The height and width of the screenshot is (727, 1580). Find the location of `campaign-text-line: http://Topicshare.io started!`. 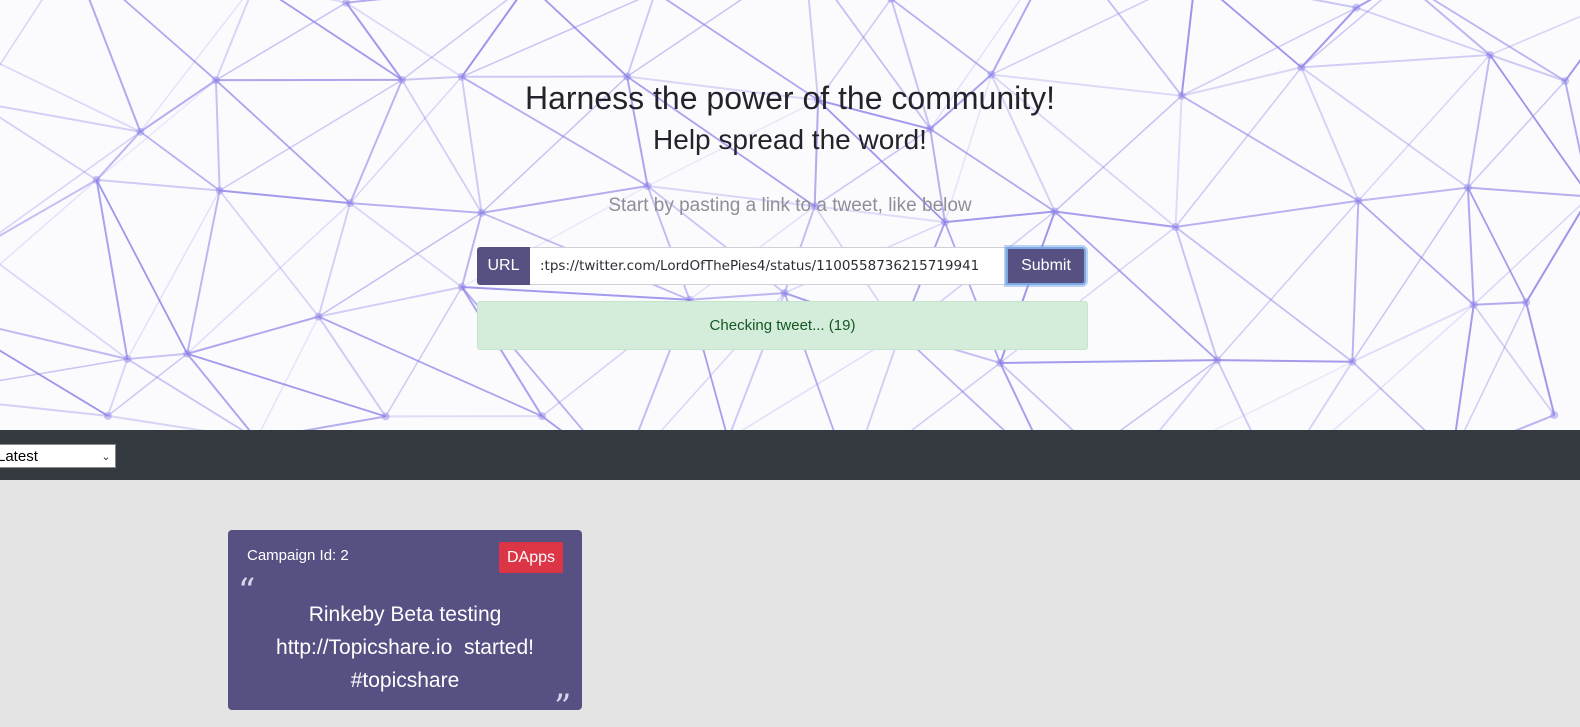

campaign-text-line: http://Topicshare.io started! is located at coordinates (405, 647).